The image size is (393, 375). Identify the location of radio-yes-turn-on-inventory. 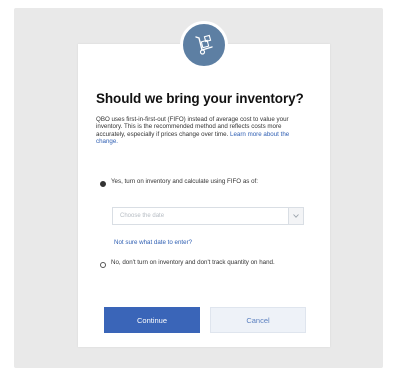
(103, 184).